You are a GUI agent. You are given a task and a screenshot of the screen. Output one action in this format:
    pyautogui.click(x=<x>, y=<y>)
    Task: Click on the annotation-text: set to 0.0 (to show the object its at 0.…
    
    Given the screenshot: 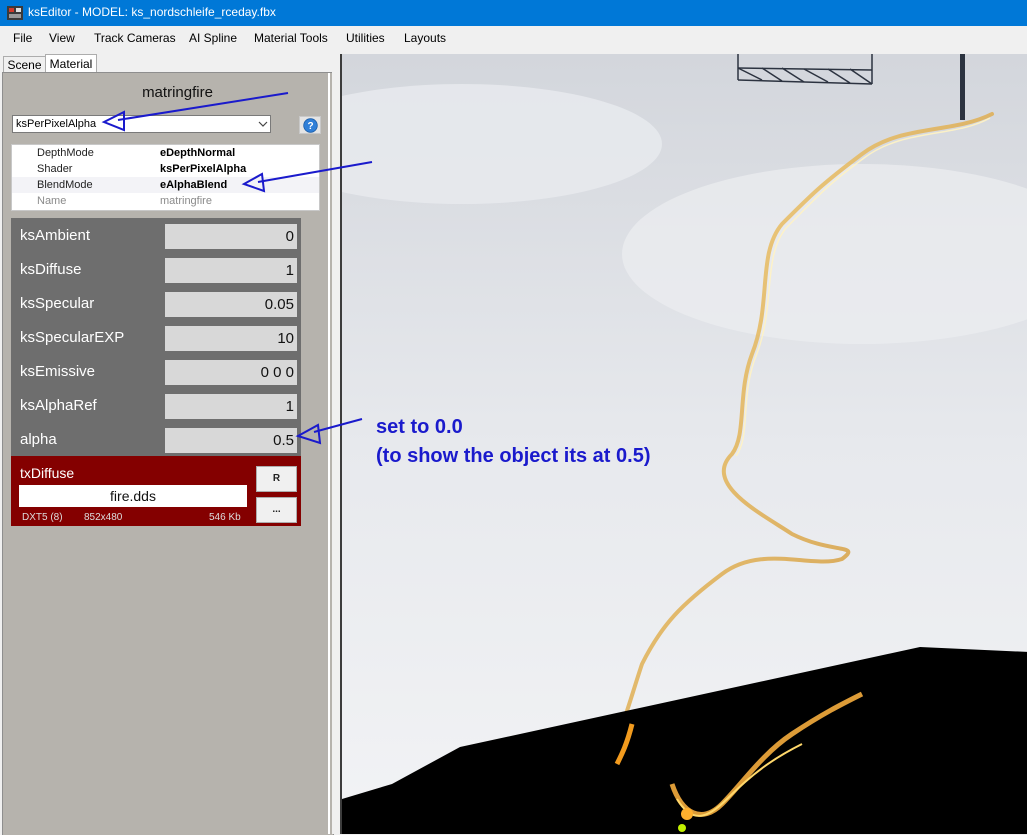 What is the action you would take?
    pyautogui.click(x=513, y=442)
    